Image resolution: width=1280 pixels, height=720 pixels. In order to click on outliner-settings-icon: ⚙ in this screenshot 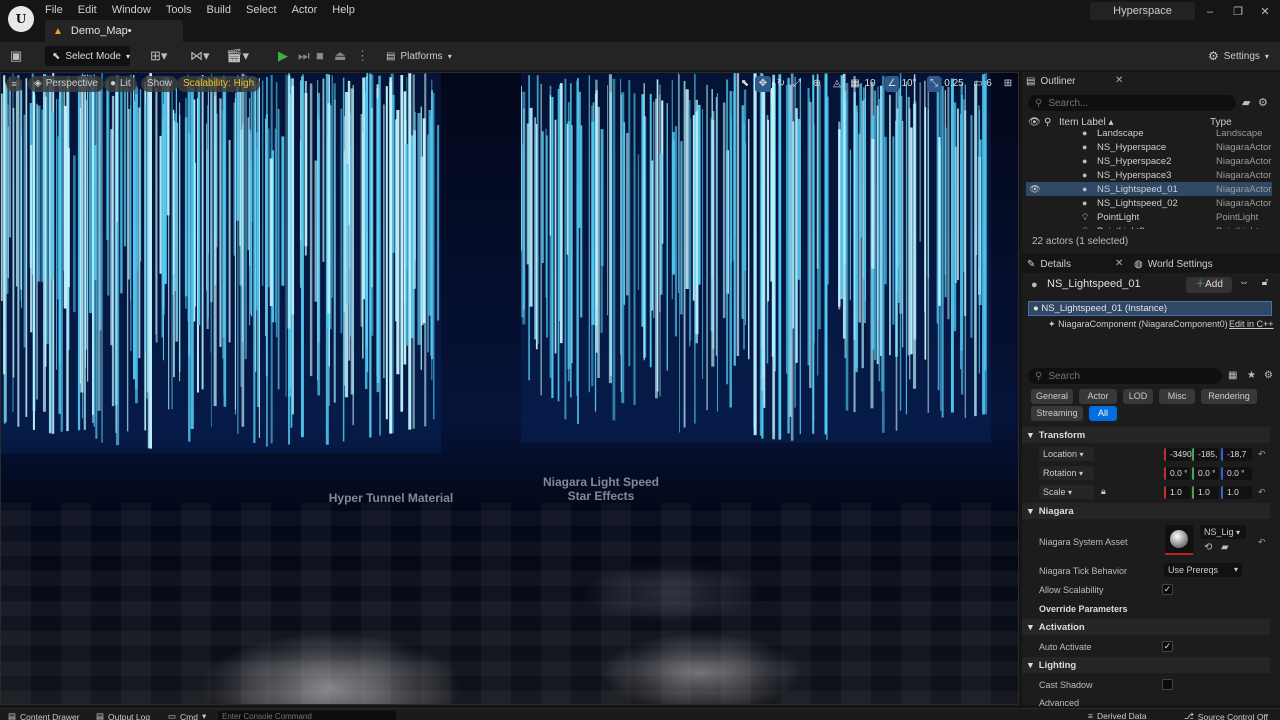, I will do `click(1263, 103)`.